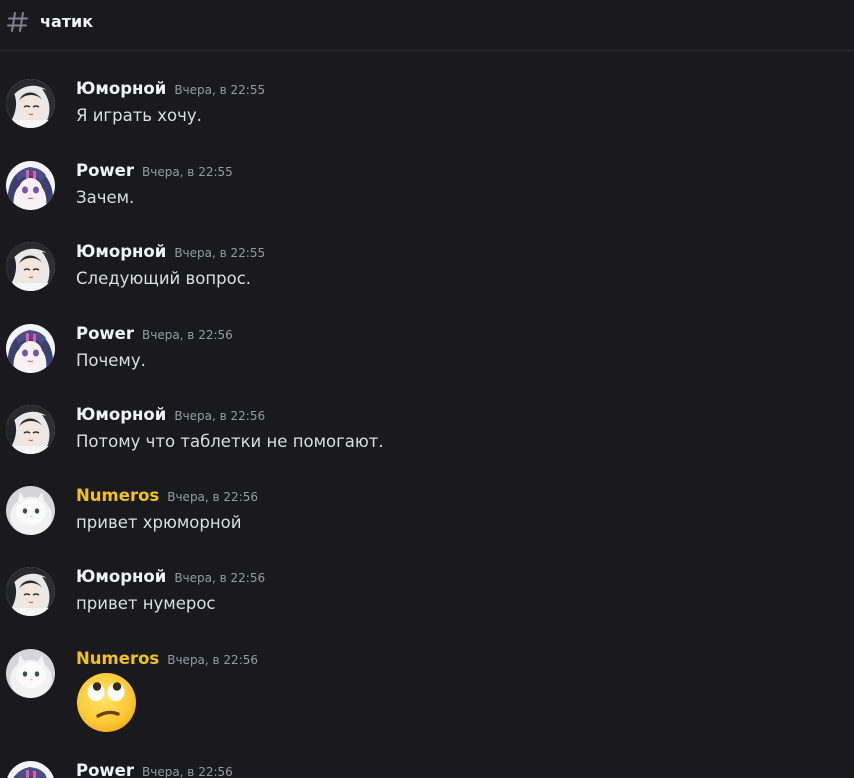  I want to click on message-text: Я играть хочу., so click(139, 115).